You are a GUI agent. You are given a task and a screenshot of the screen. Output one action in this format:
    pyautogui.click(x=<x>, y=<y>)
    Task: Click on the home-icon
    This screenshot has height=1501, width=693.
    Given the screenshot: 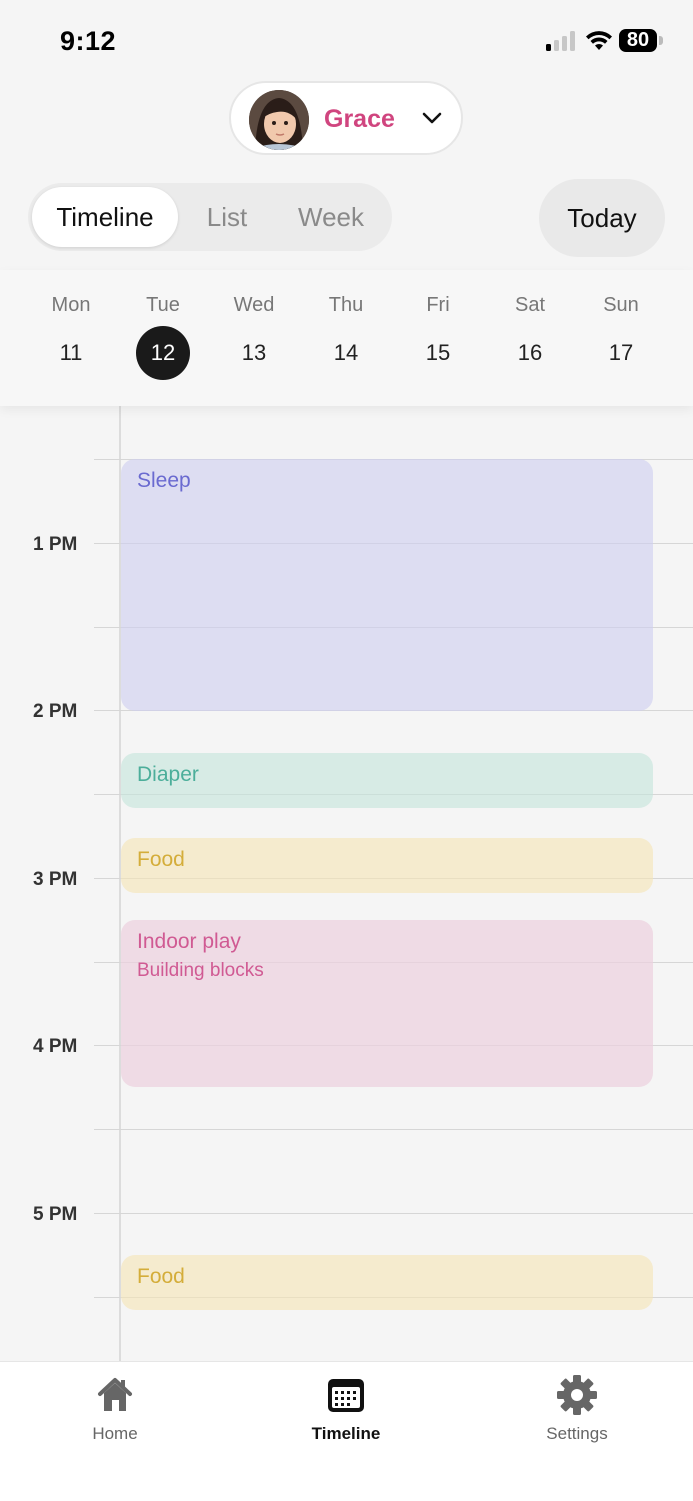 What is the action you would take?
    pyautogui.click(x=115, y=1394)
    